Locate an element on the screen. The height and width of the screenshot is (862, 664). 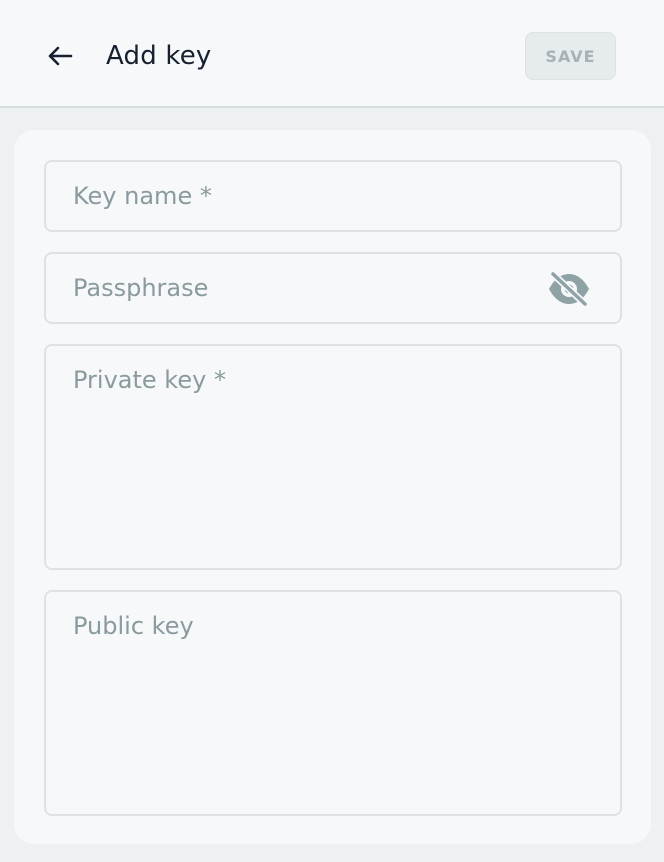
back-button is located at coordinates (60, 56).